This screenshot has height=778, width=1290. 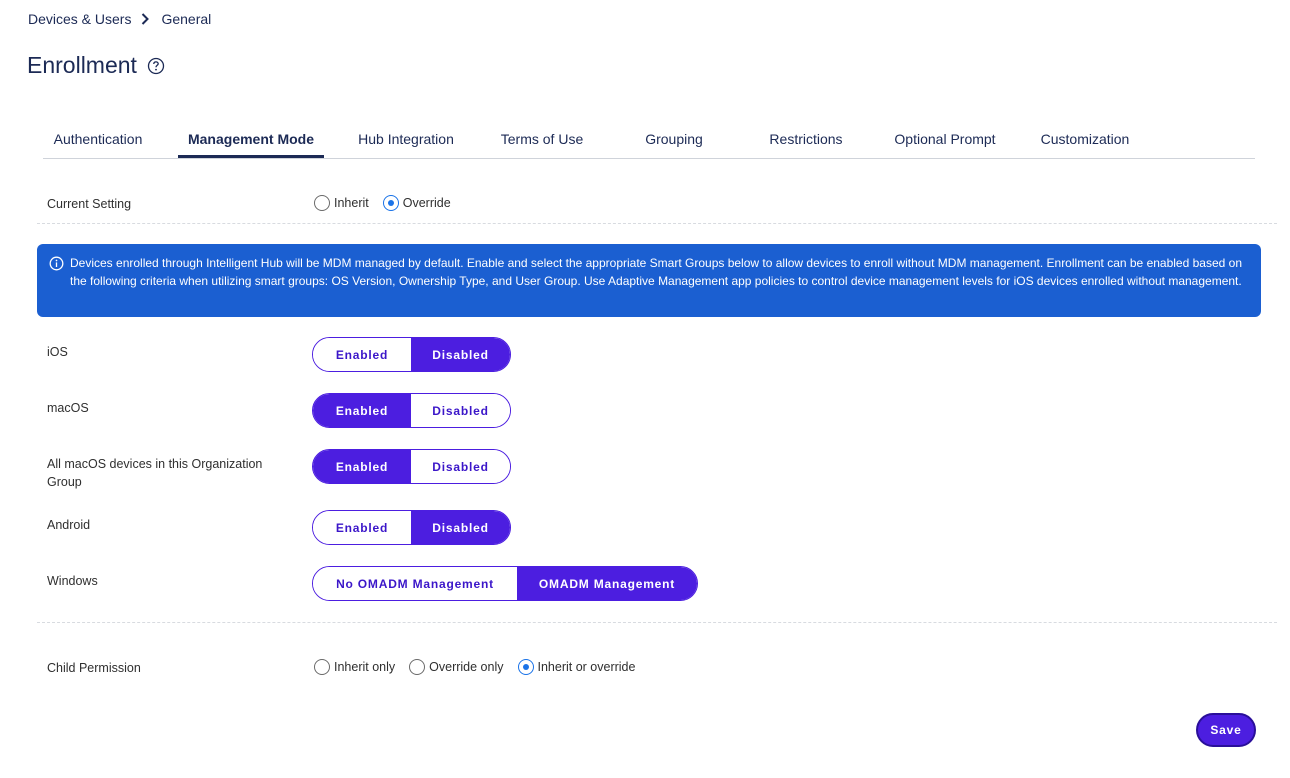 What do you see at coordinates (94, 668) in the screenshot?
I see `child-permission-label: Child Permission` at bounding box center [94, 668].